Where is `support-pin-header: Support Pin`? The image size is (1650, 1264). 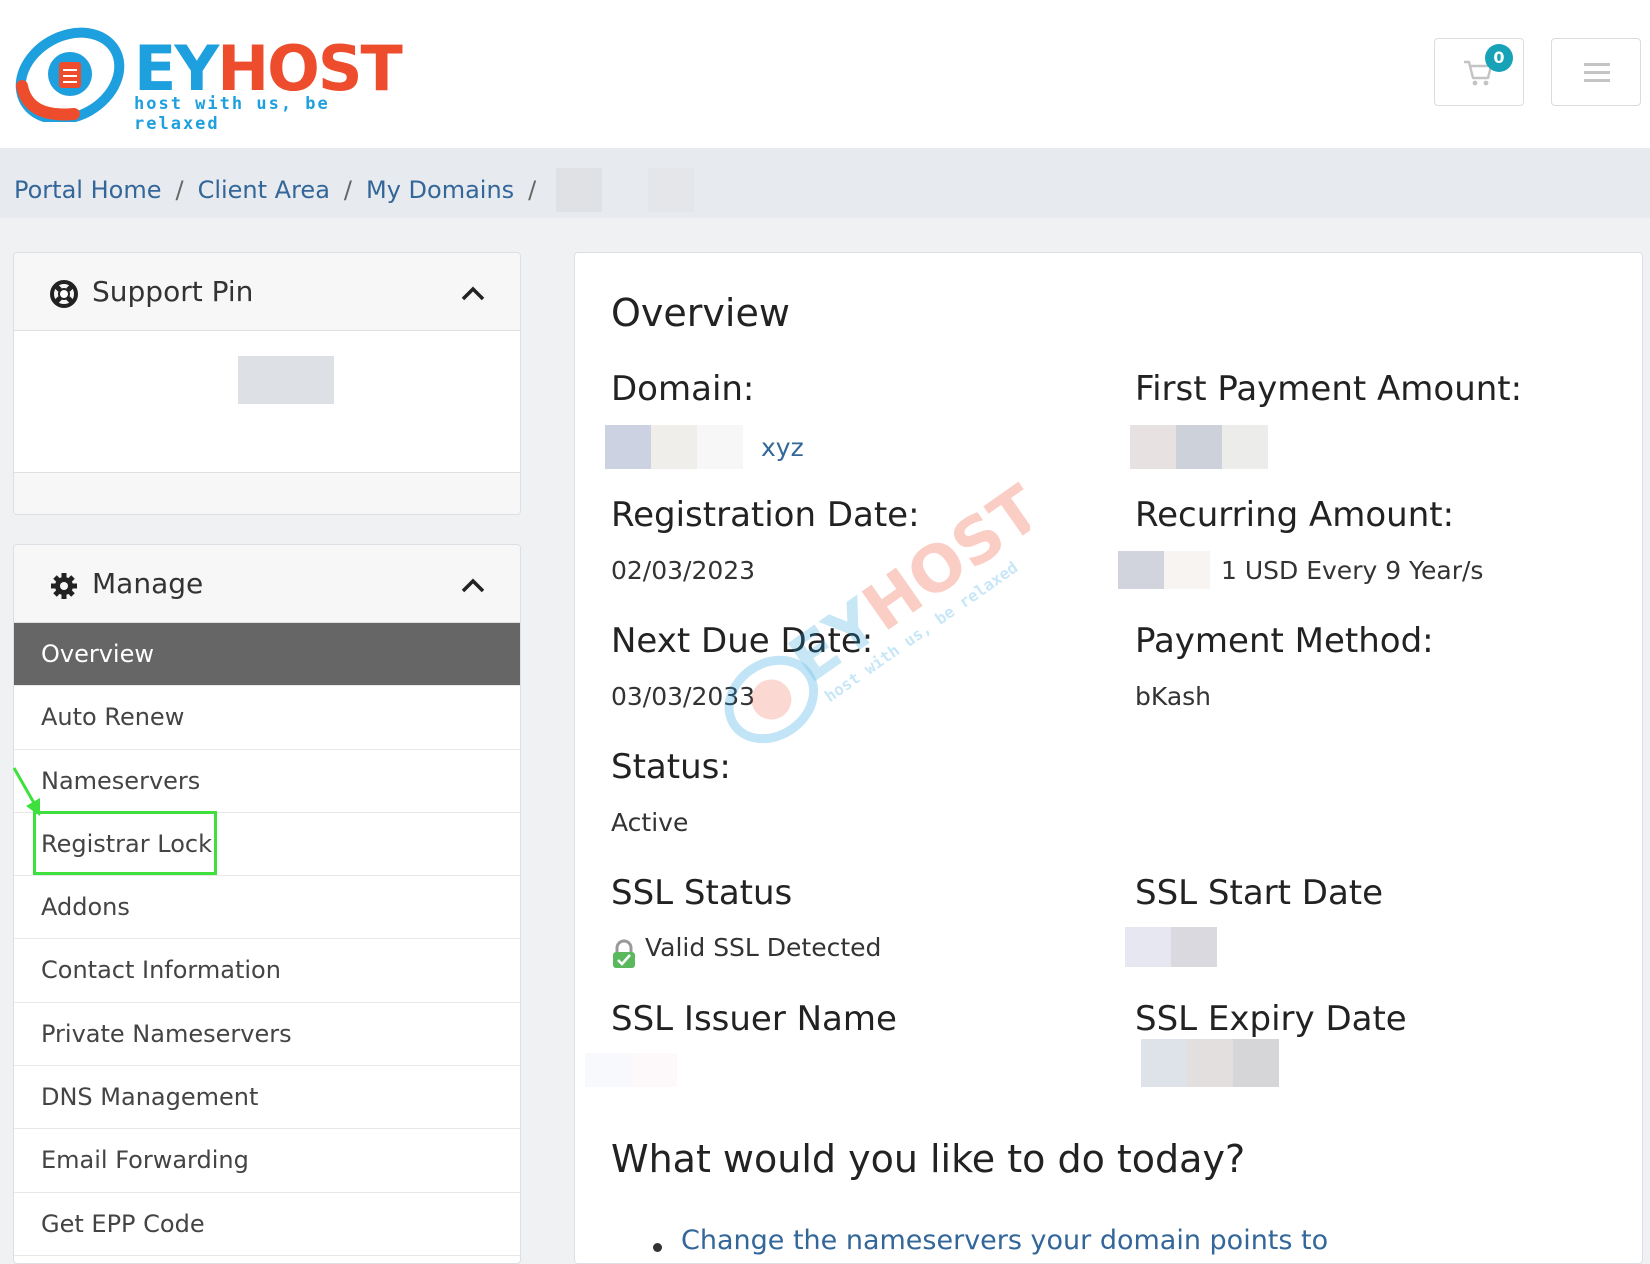
support-pin-header: Support Pin is located at coordinates (267, 292).